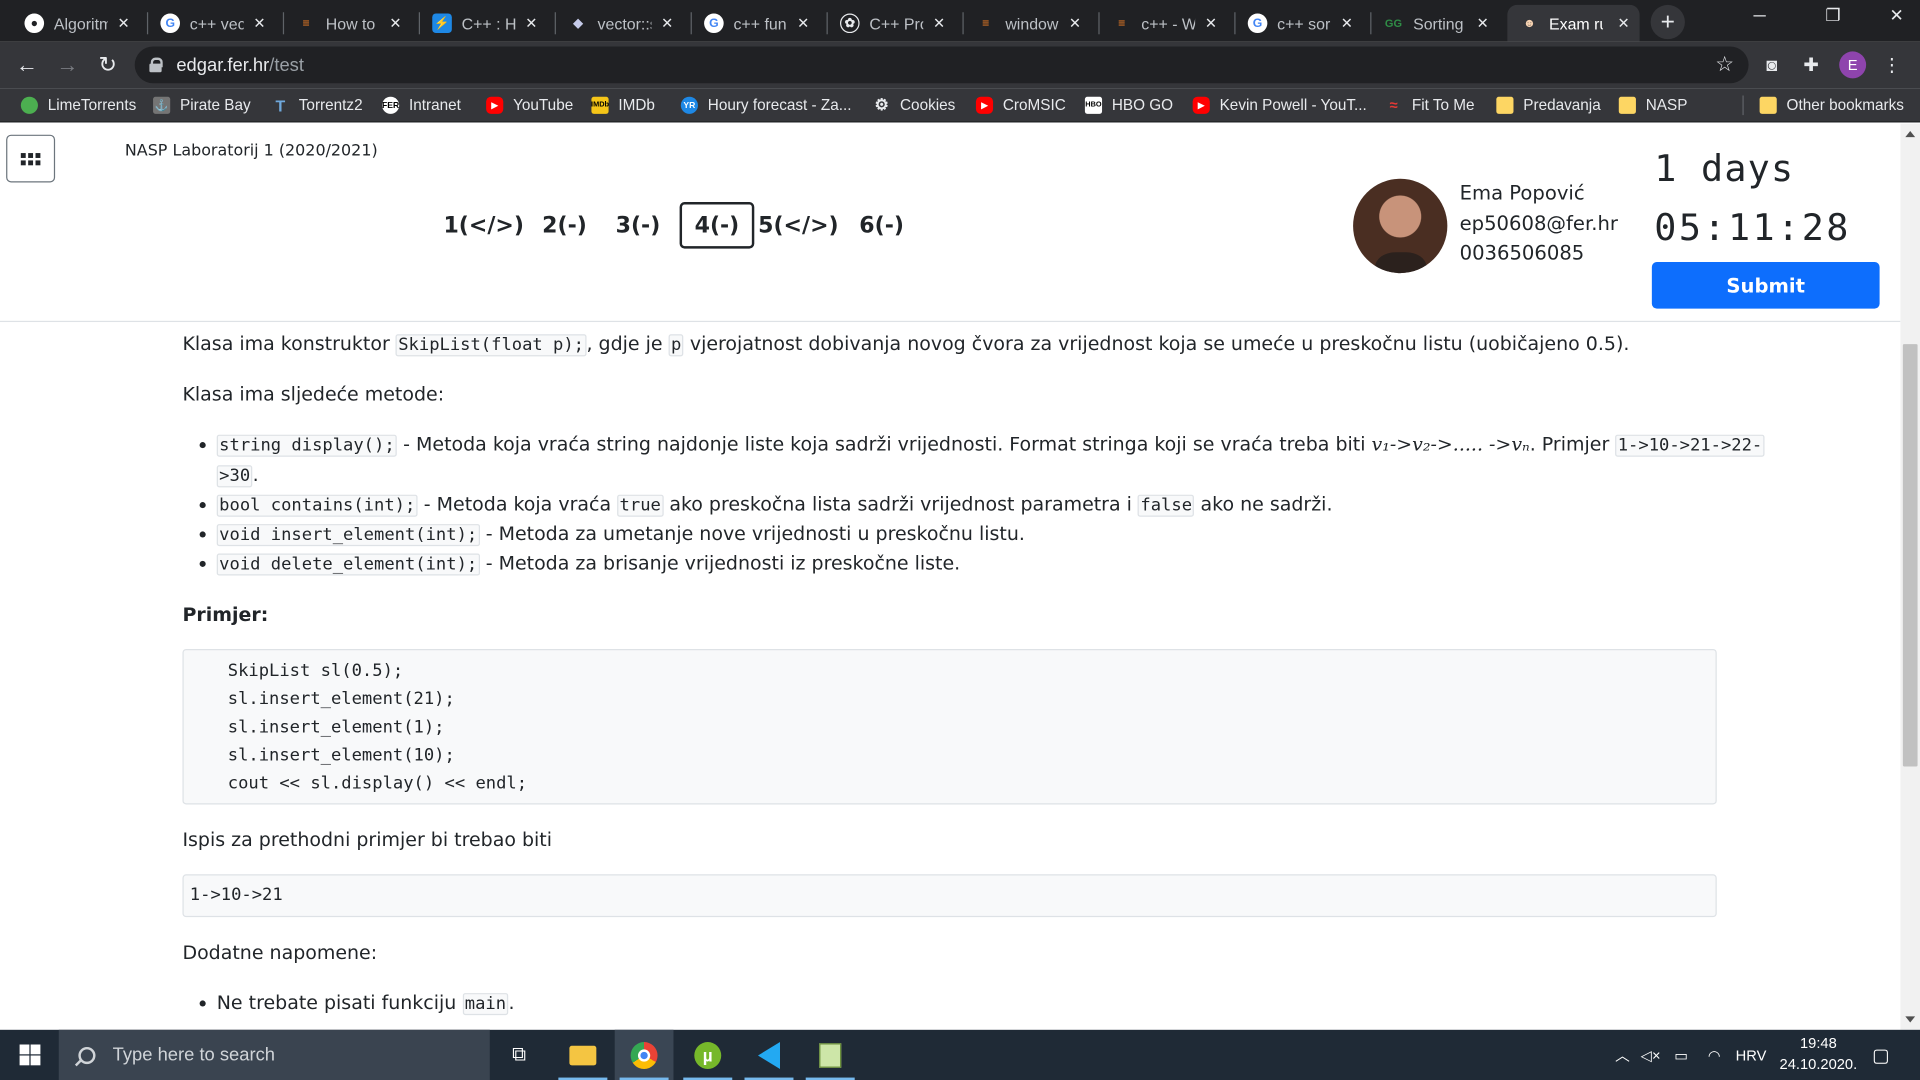  Describe the element at coordinates (1681, 1055) in the screenshot. I see `battery-icon: ▭` at that location.